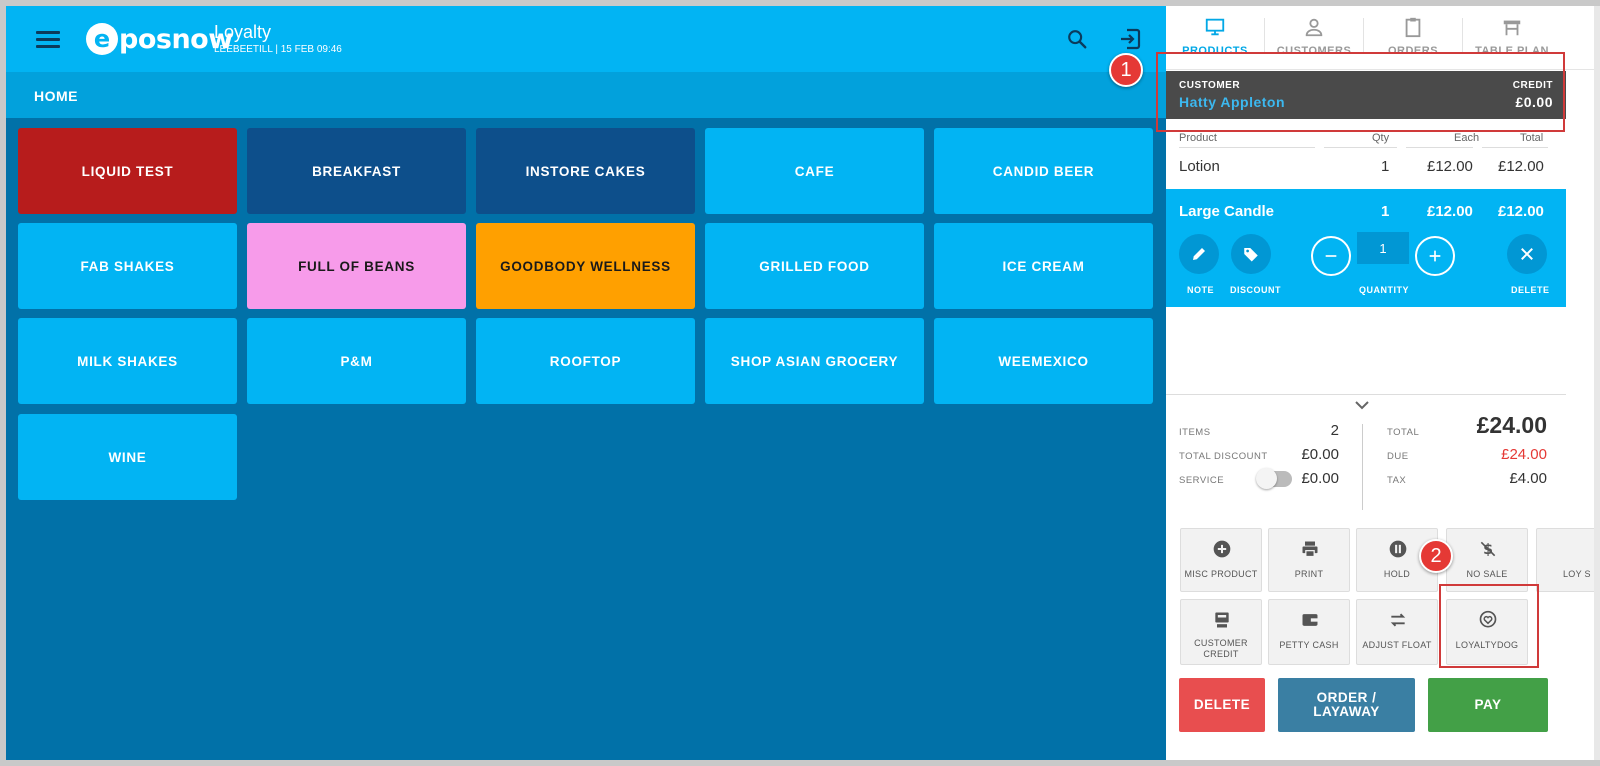 The width and height of the screenshot is (1600, 766). Describe the element at coordinates (1077, 39) in the screenshot. I see `search-icon` at that location.